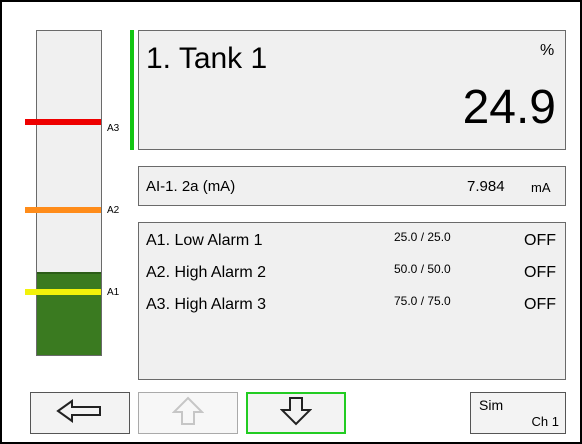 The image size is (582, 444). I want to click on sim-channel: Ch 1, so click(545, 421).